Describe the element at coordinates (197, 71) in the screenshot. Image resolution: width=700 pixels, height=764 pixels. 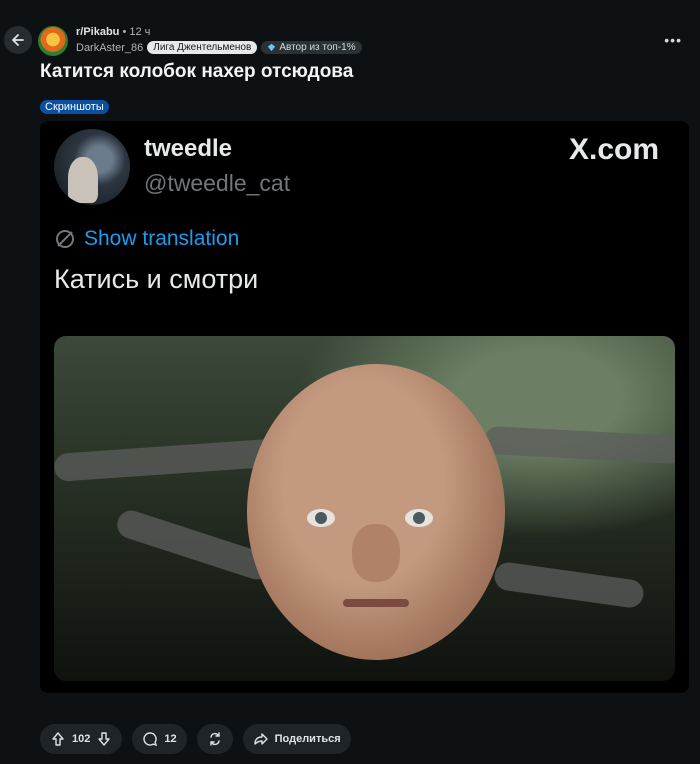
I see `post-title: Катится колобок нахер отсюдова` at that location.